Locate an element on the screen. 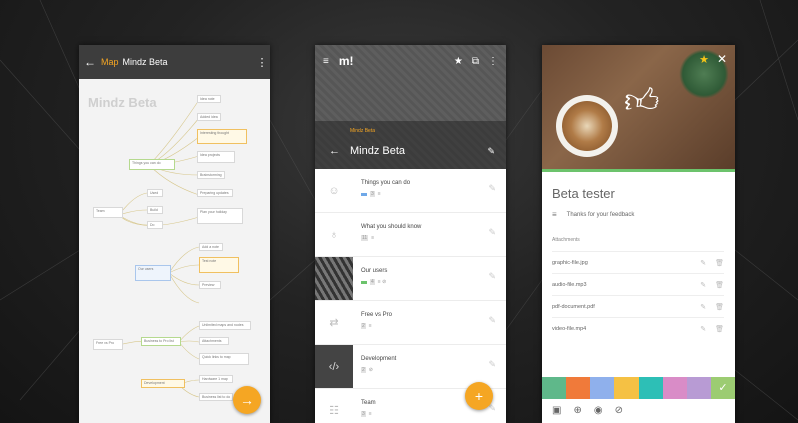  map-node: Build is located at coordinates (155, 210).